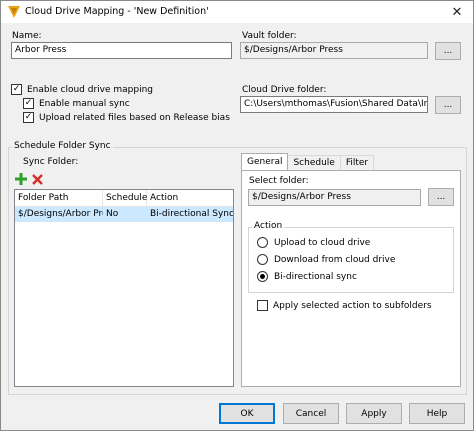 Image resolution: width=474 pixels, height=431 pixels. I want to click on tab-general: General, so click(265, 161).